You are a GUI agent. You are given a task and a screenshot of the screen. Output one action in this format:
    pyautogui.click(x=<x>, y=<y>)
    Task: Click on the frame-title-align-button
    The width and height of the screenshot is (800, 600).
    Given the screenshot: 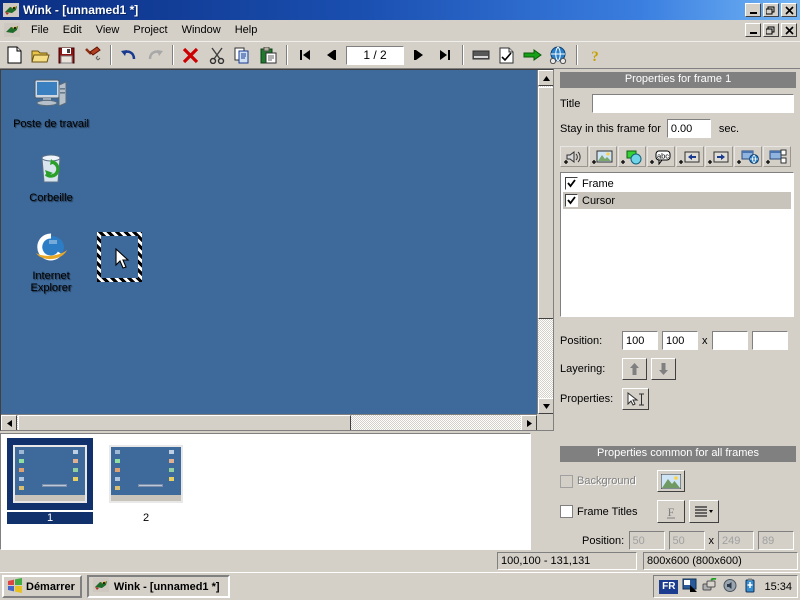 What is the action you would take?
    pyautogui.click(x=704, y=511)
    